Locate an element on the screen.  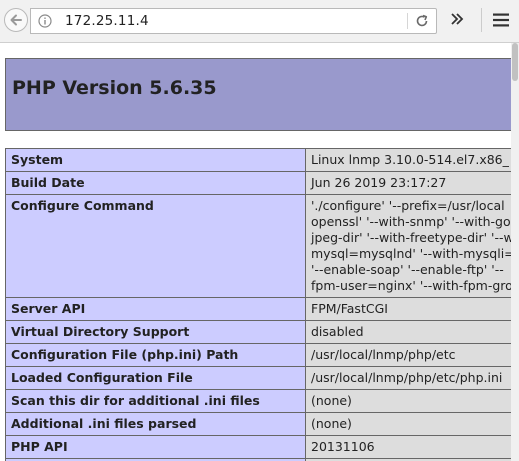
row-key: System is located at coordinates (155, 160).